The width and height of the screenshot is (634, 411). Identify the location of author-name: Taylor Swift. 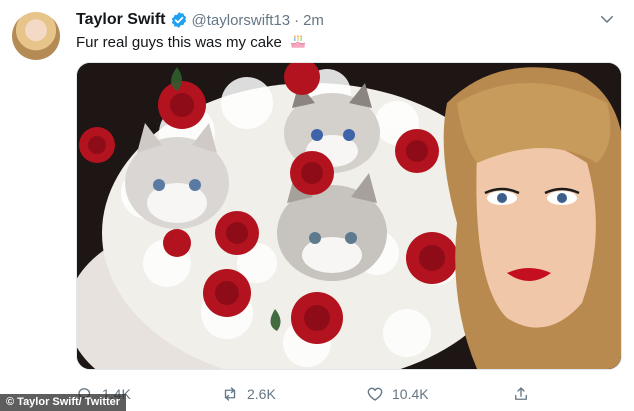
(121, 20).